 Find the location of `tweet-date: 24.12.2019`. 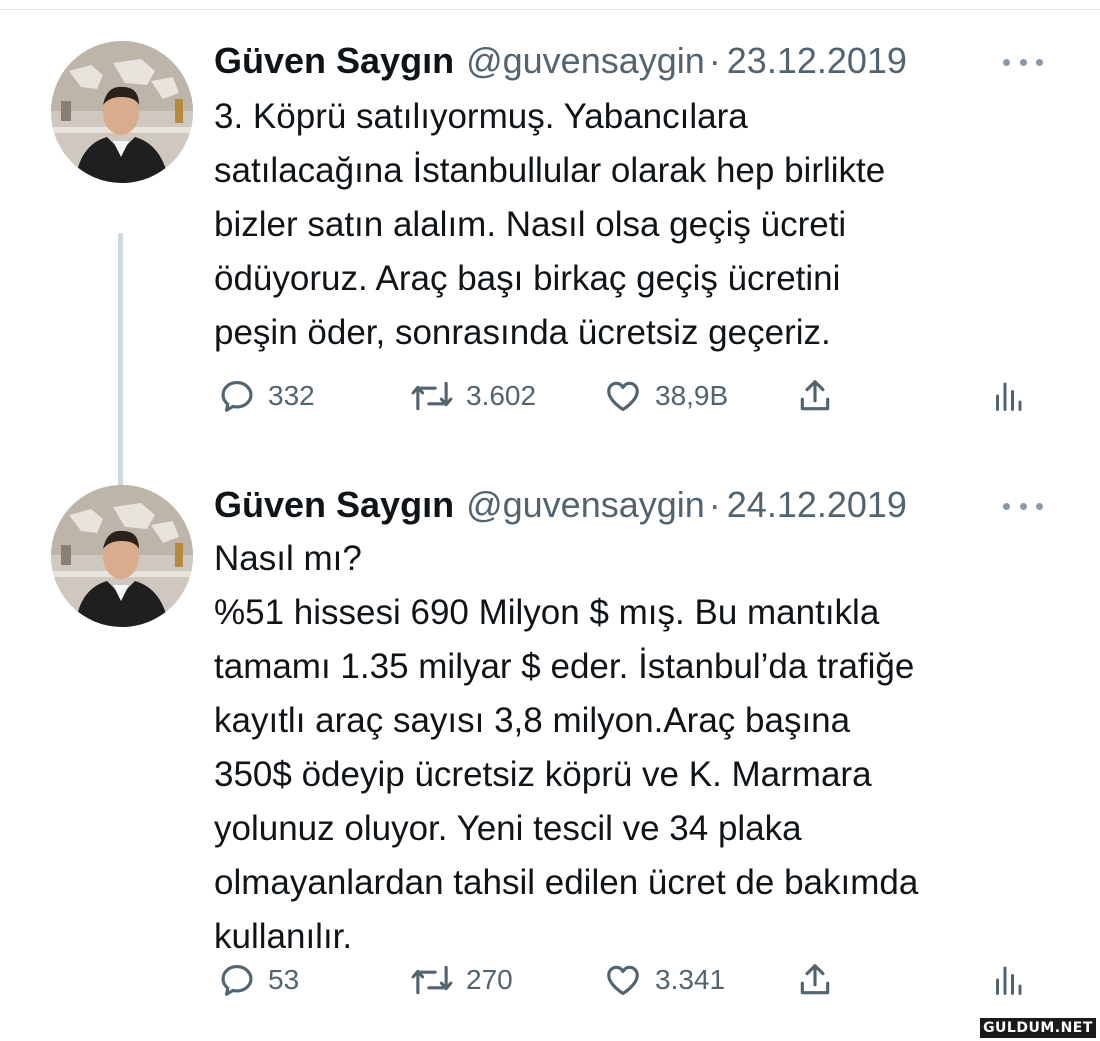

tweet-date: 24.12.2019 is located at coordinates (817, 505).